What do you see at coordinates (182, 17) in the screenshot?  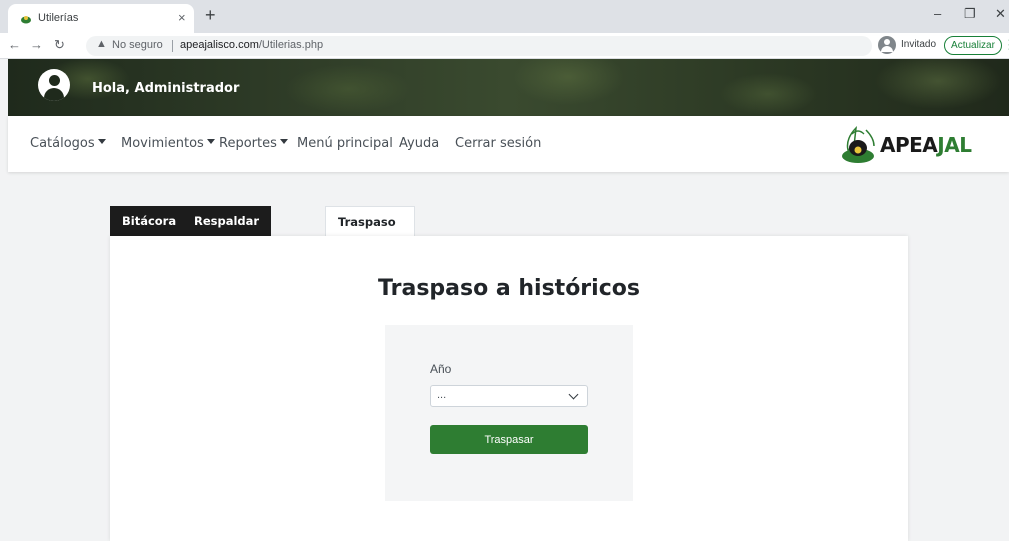 I see `tab-close-icon: ×` at bounding box center [182, 17].